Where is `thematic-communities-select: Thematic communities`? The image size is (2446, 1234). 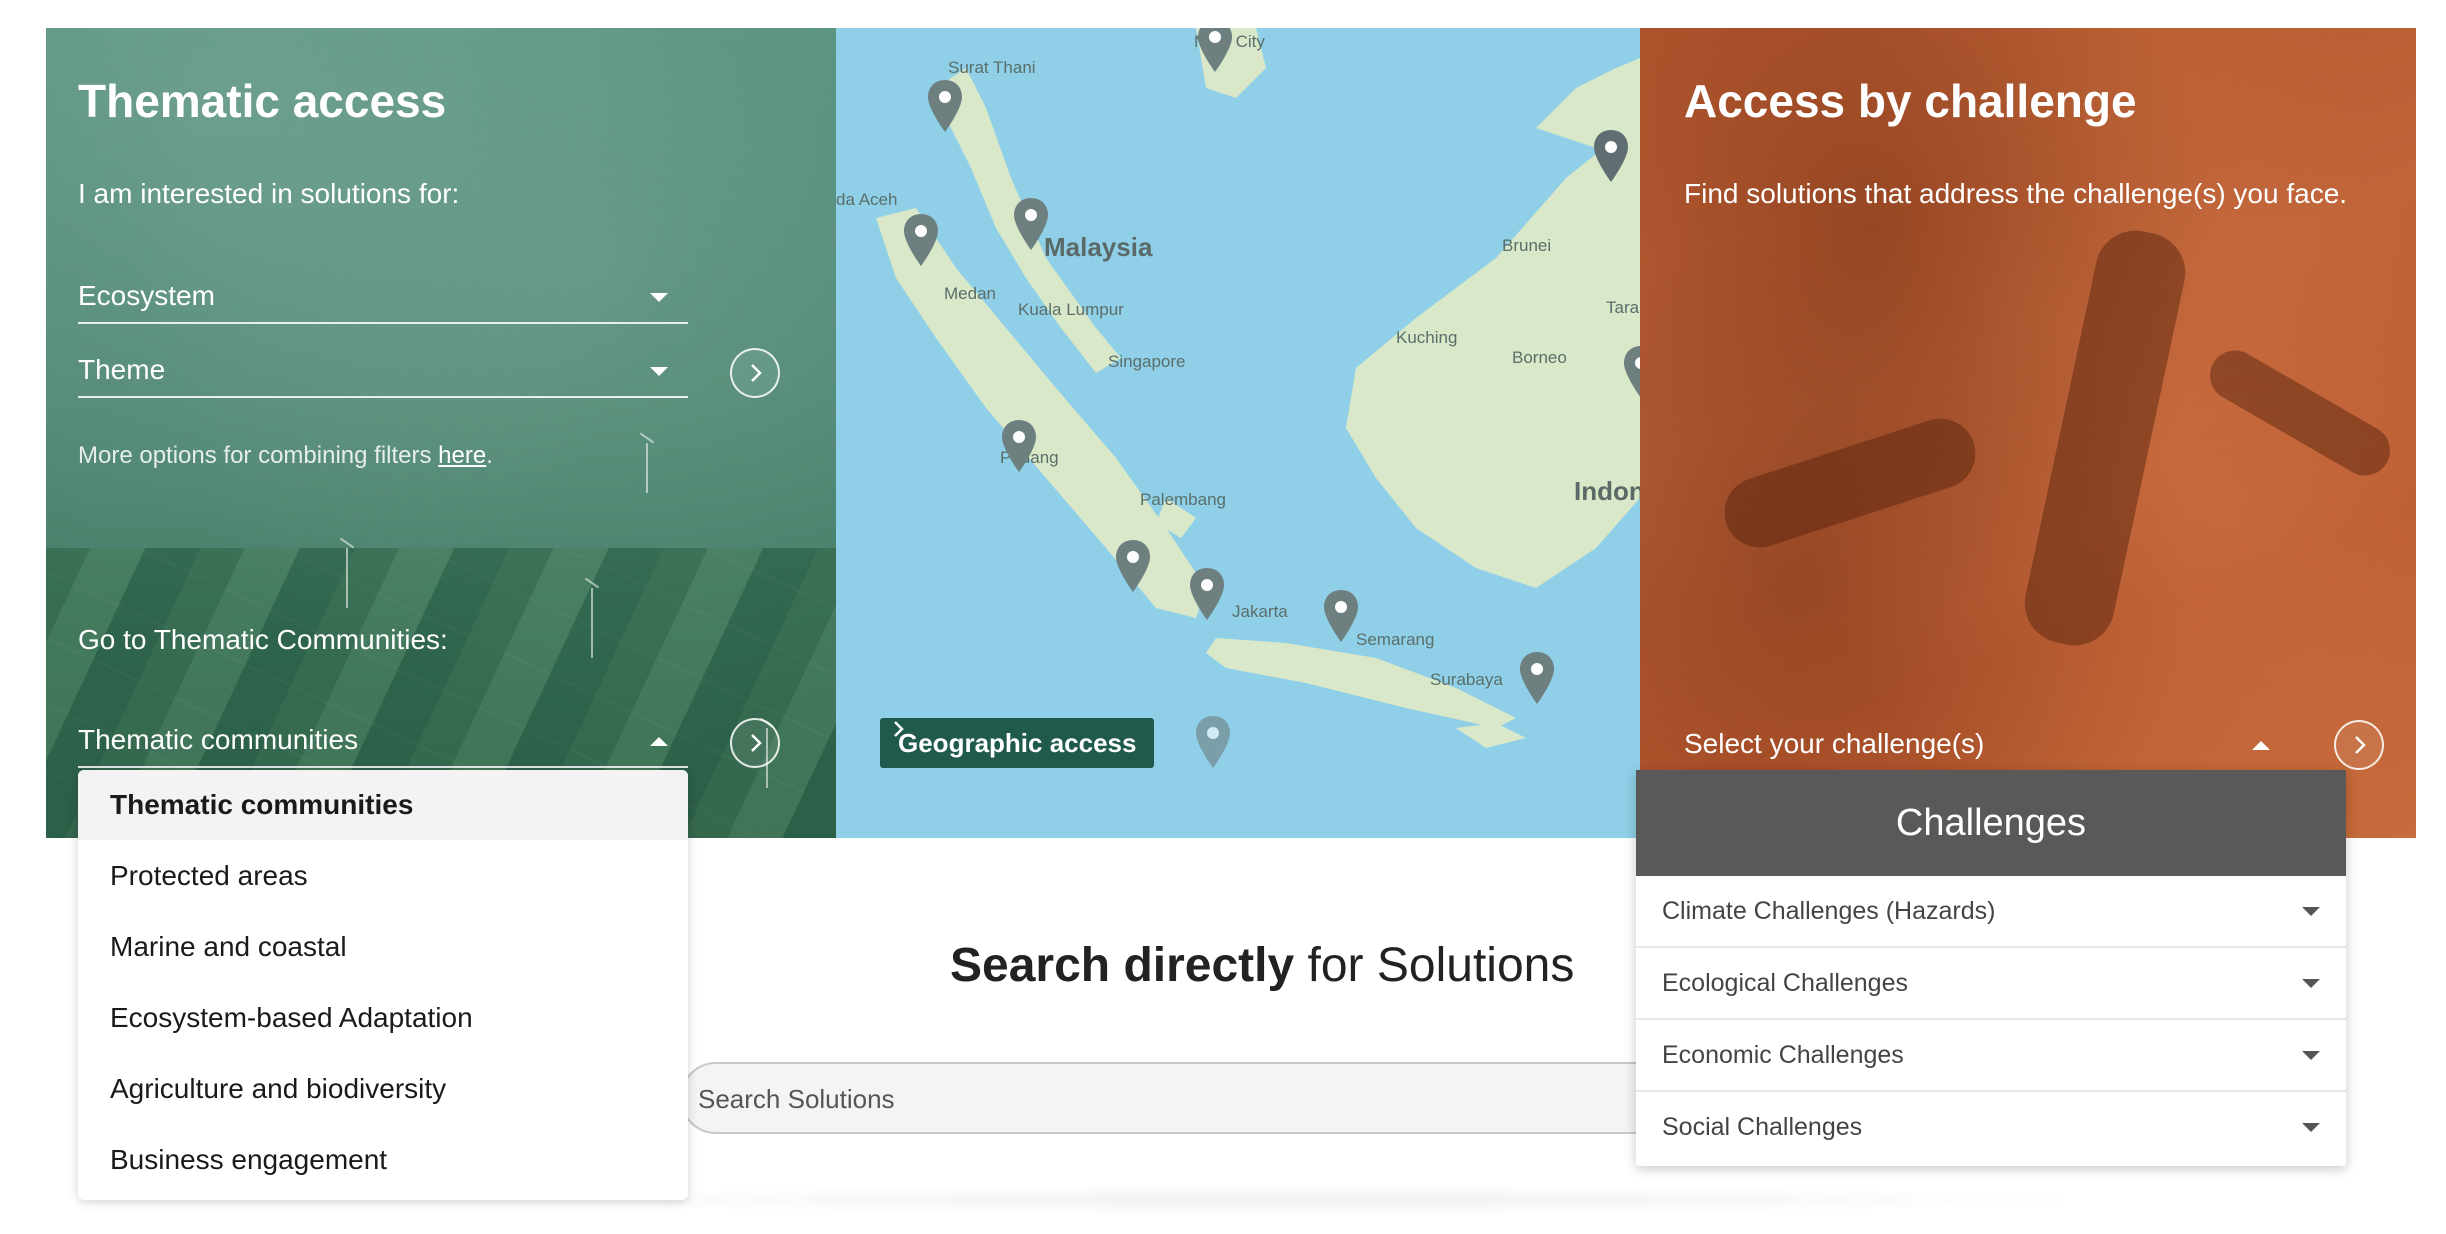 thematic-communities-select: Thematic communities is located at coordinates (383, 740).